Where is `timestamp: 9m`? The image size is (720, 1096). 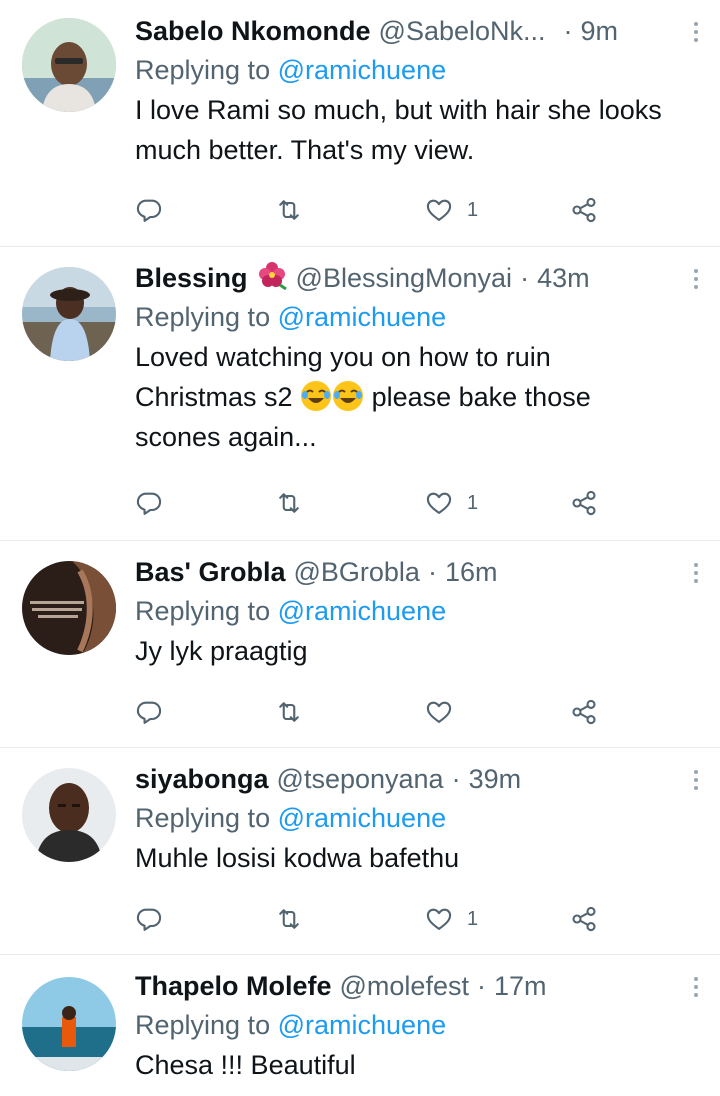
timestamp: 9m is located at coordinates (600, 31).